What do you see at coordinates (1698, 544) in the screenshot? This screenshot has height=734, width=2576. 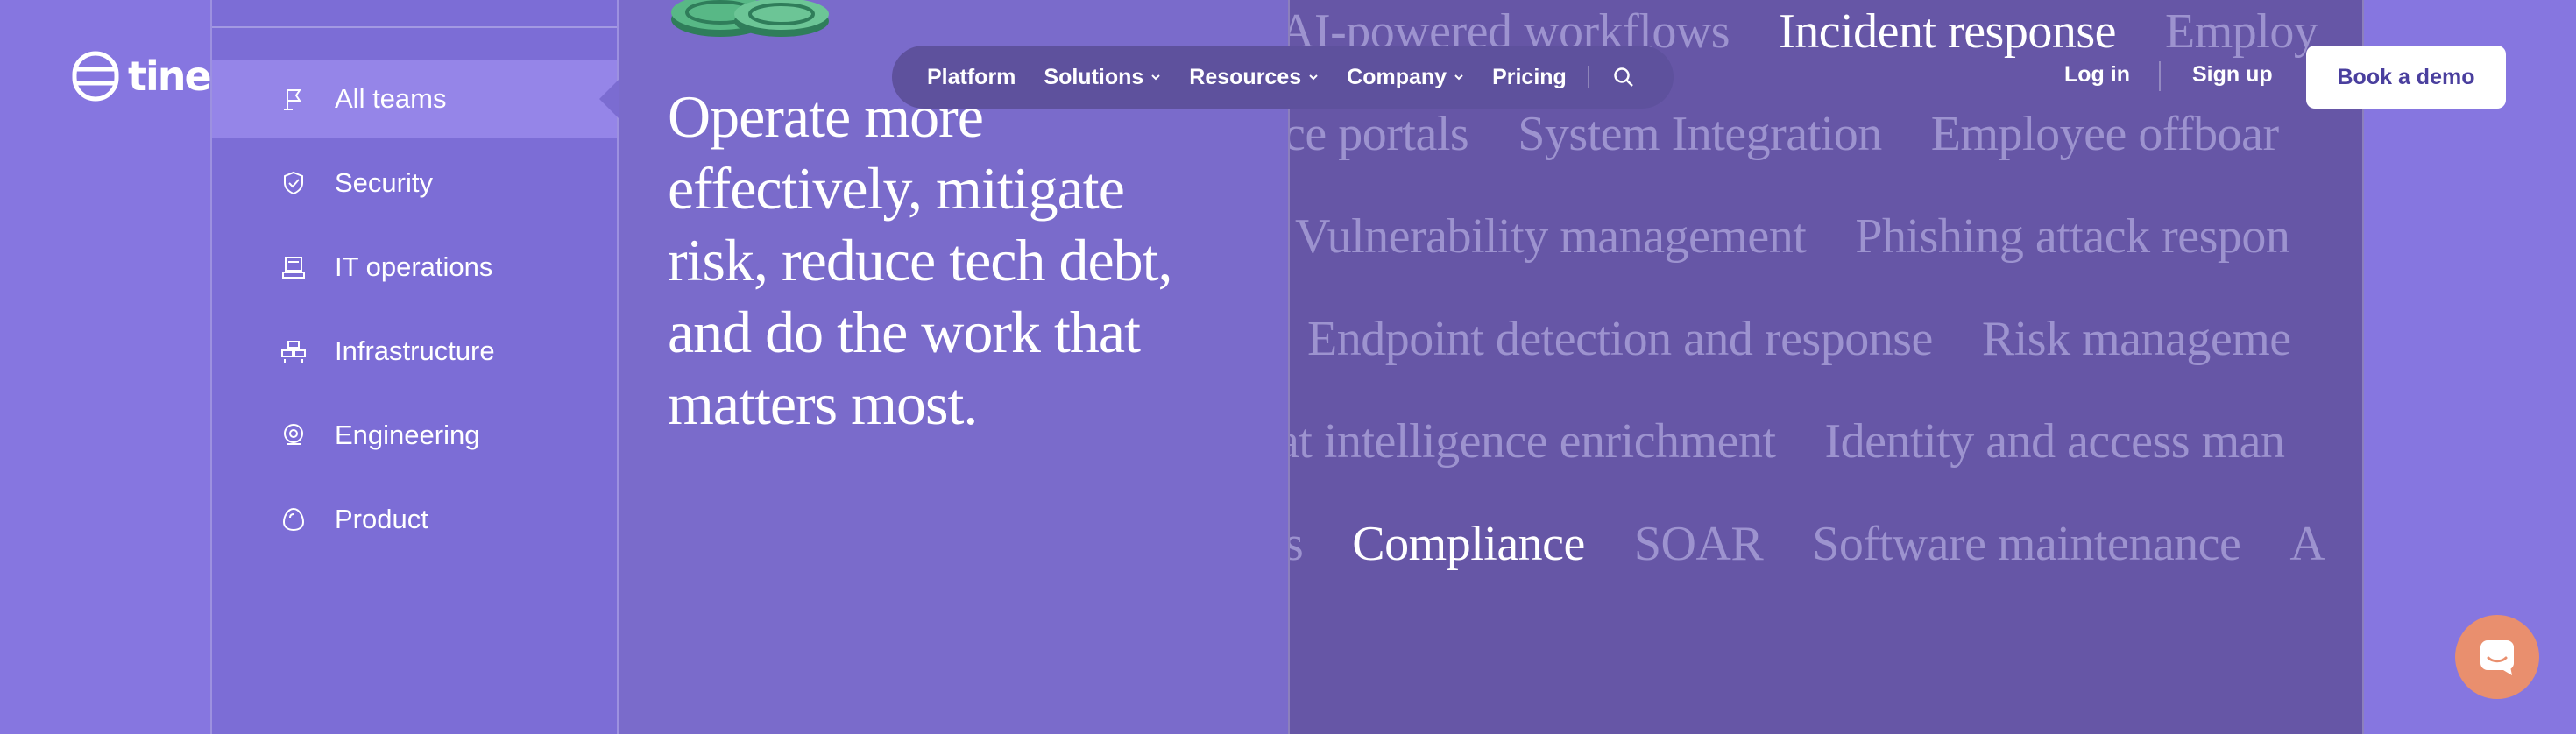 I see `use-case-term: SOAR` at bounding box center [1698, 544].